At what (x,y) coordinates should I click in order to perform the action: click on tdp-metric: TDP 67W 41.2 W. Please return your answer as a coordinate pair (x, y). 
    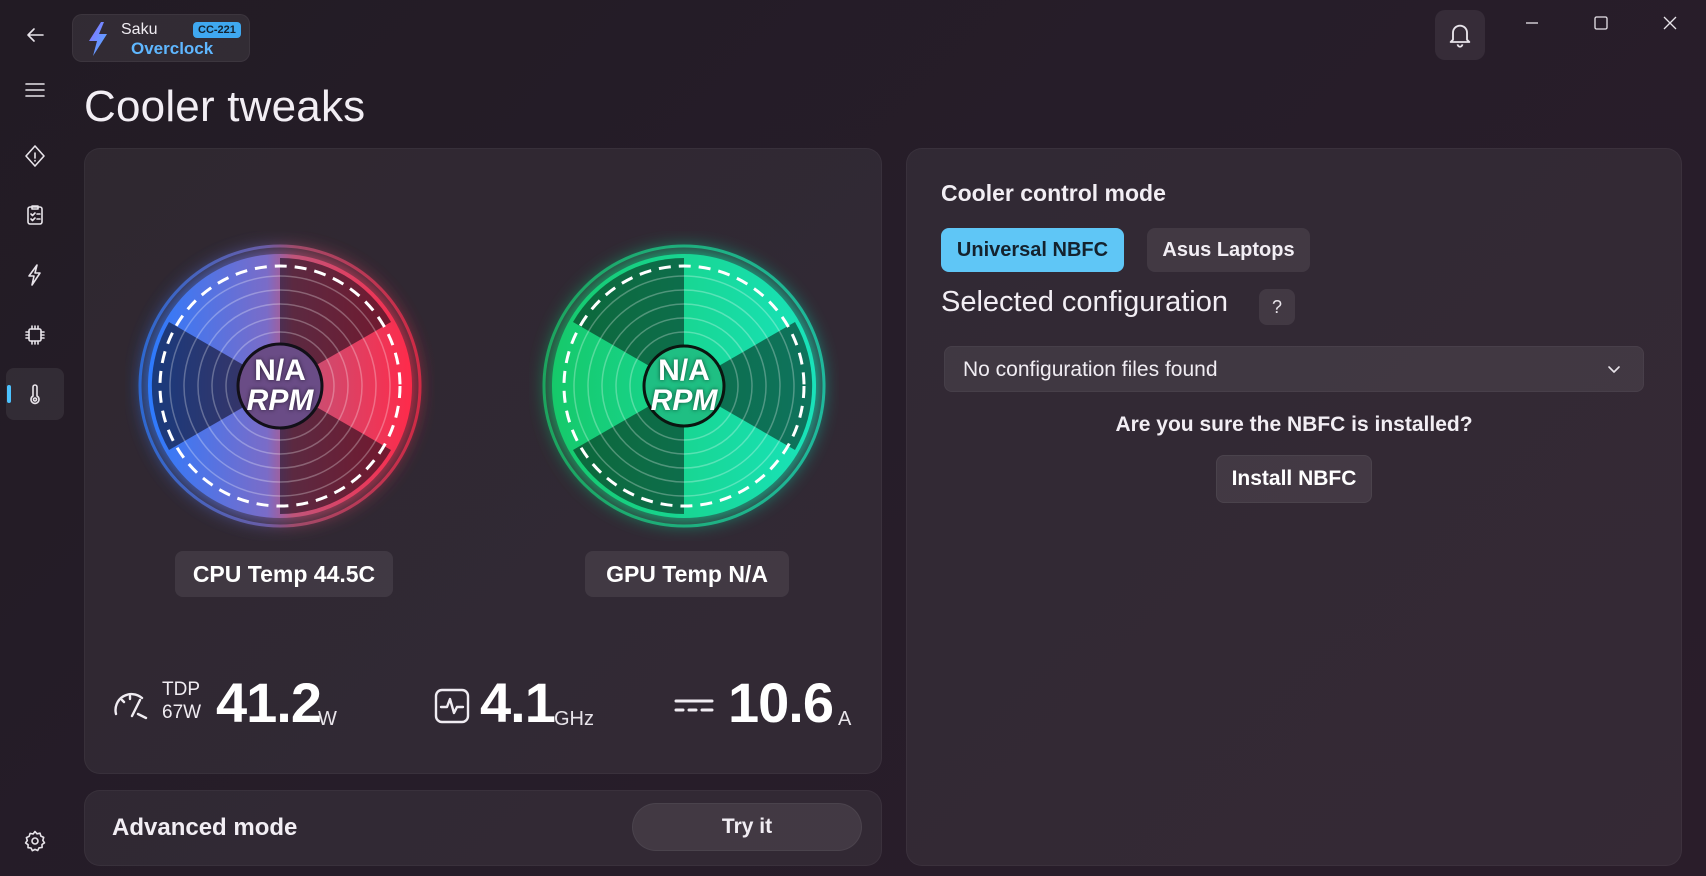
    Looking at the image, I should click on (232, 705).